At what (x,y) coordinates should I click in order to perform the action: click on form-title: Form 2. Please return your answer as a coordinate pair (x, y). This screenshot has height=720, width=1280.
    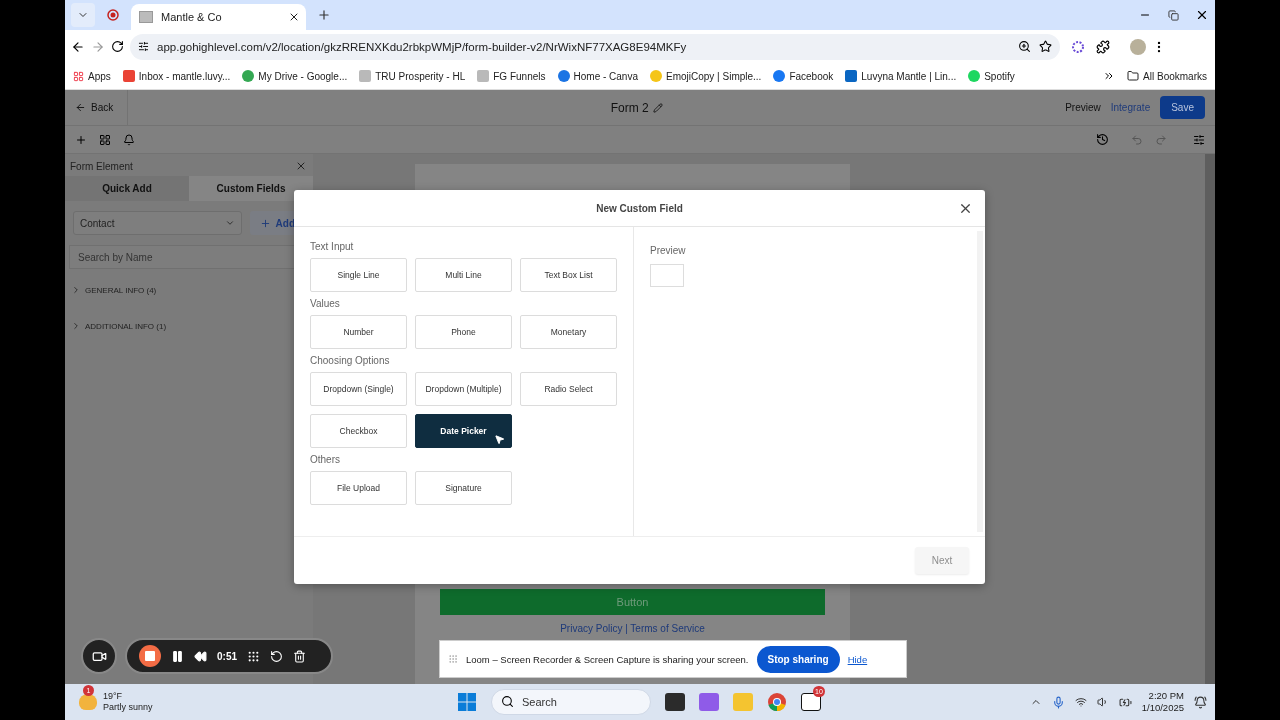
    Looking at the image, I should click on (629, 107).